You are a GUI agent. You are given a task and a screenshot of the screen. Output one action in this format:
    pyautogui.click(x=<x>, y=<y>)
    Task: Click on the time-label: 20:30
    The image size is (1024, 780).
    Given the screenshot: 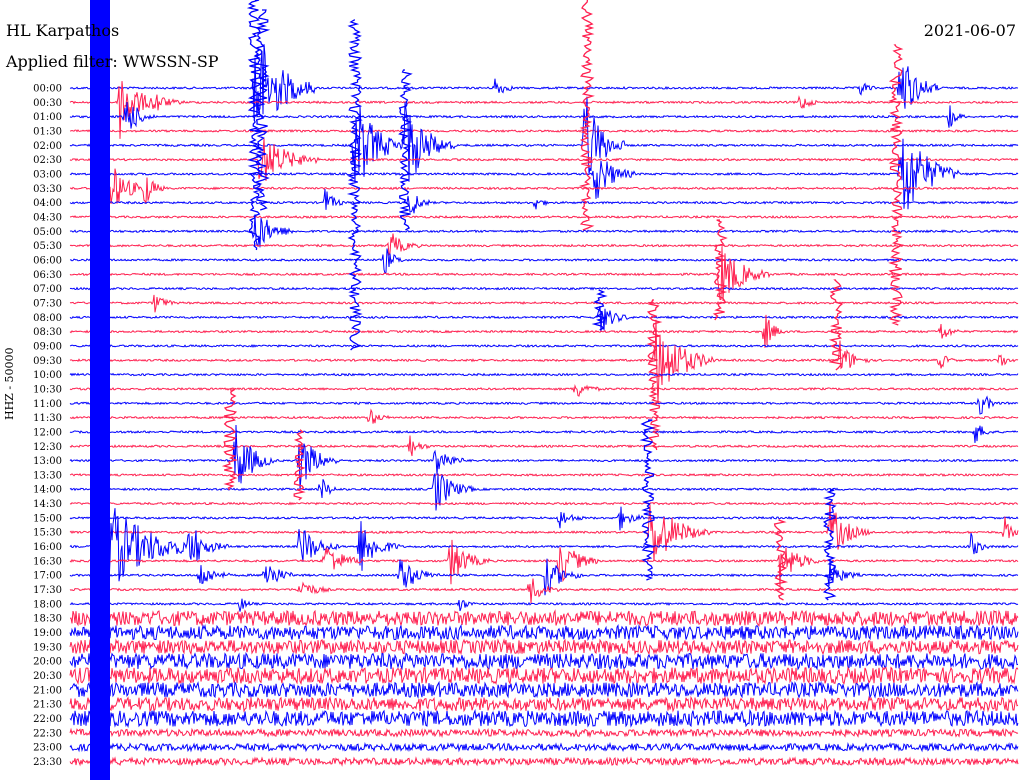 What is the action you would take?
    pyautogui.click(x=47, y=676)
    